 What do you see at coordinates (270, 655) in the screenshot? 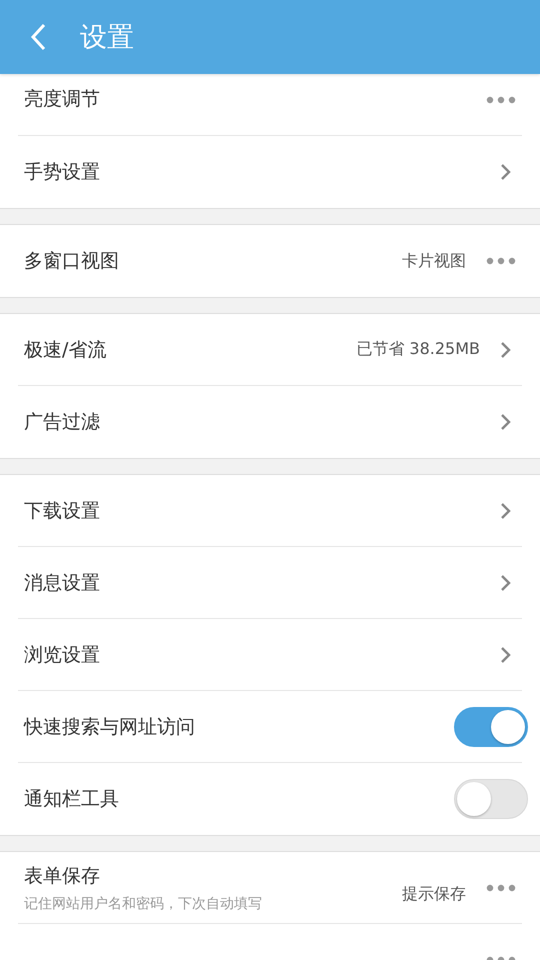
I see `settings-row: 浏览设置` at bounding box center [270, 655].